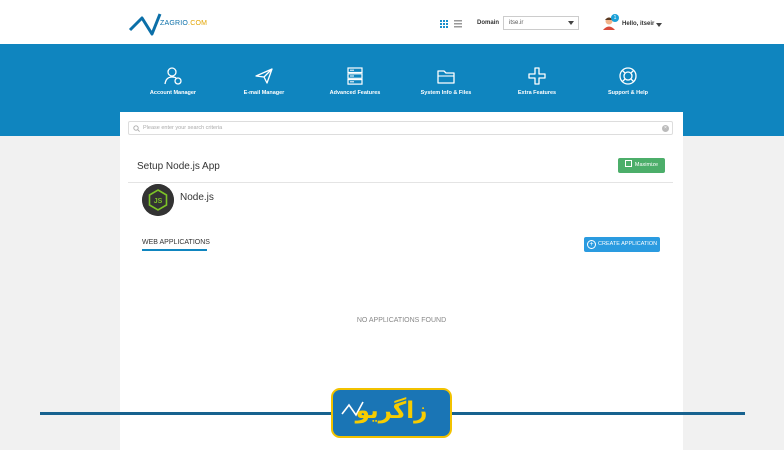  I want to click on nav-account-manager: Account Manager, so click(173, 81).